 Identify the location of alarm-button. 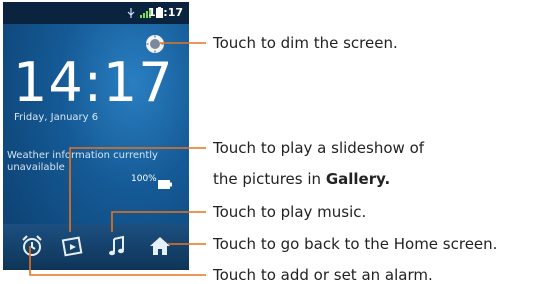
(32, 246).